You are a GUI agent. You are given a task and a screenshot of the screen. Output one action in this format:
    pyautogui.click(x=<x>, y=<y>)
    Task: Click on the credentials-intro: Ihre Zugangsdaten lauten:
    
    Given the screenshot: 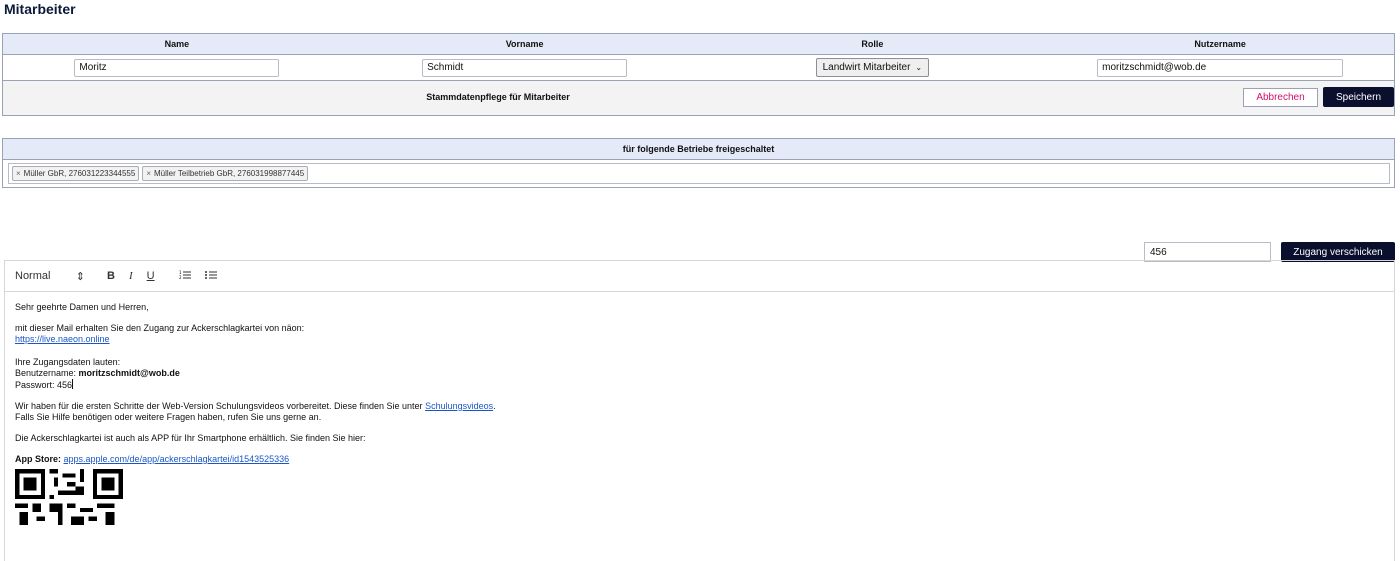 What is the action you would take?
    pyautogui.click(x=68, y=362)
    